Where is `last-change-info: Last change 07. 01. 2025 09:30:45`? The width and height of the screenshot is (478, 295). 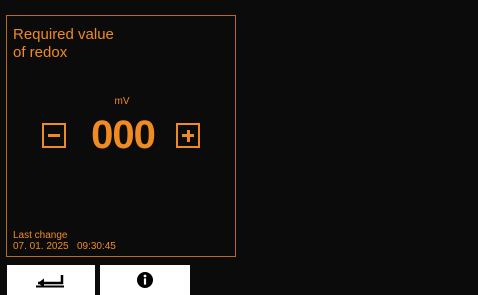 last-change-info: Last change 07. 01. 2025 09:30:45 is located at coordinates (64, 241).